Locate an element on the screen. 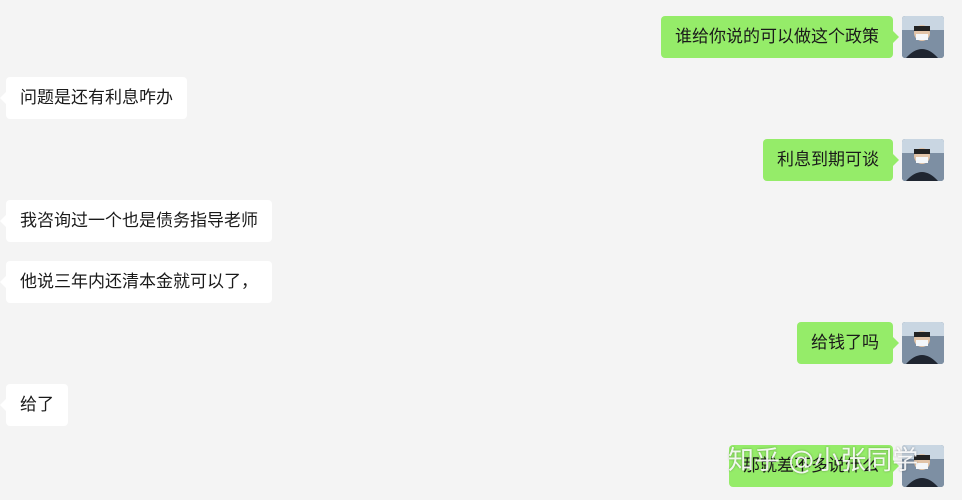  message-row-incoming: 给了 is located at coordinates (481, 406).